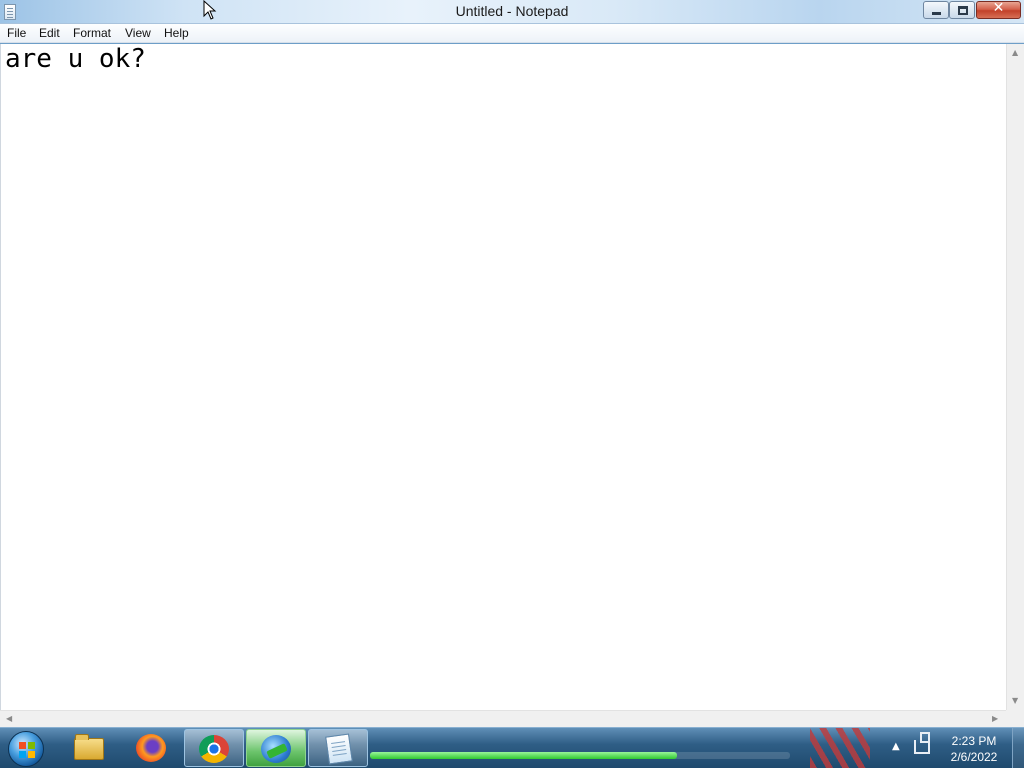 The width and height of the screenshot is (1024, 768). Describe the element at coordinates (75, 59) in the screenshot. I see `editor-content: are u ok?` at that location.